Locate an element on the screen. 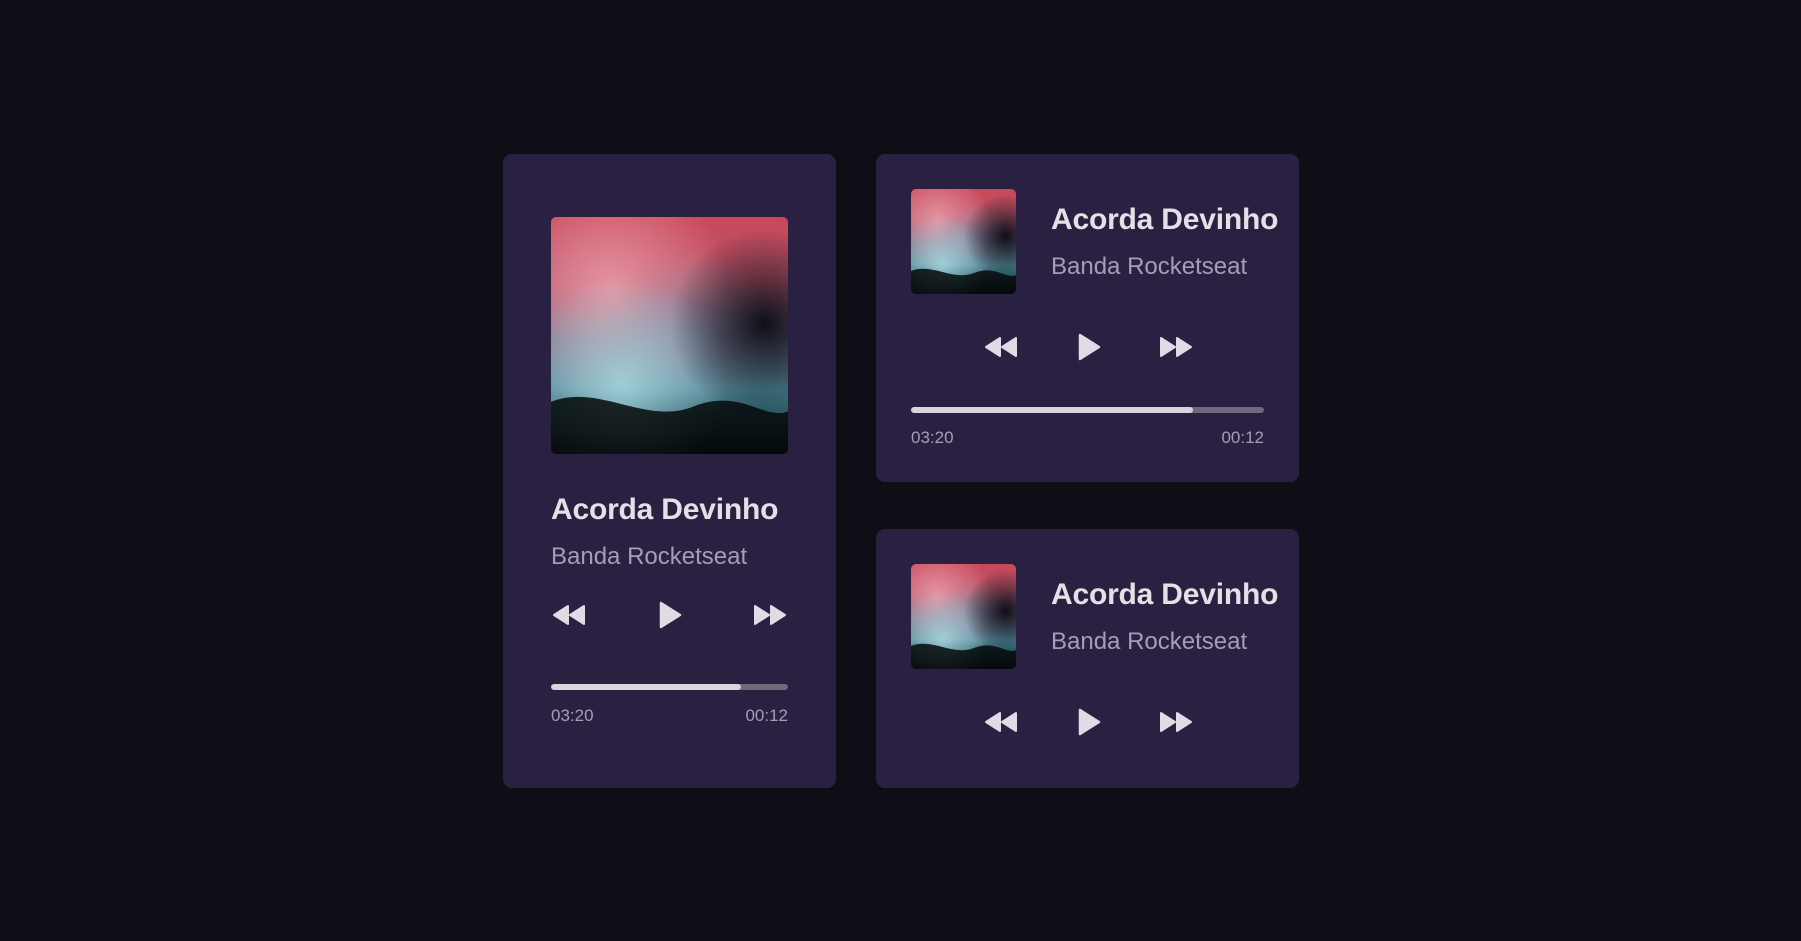 The height and width of the screenshot is (941, 1801). music-player-card-compact-no-progress: Acorda Devinho Banda Rocketseat is located at coordinates (1087, 658).